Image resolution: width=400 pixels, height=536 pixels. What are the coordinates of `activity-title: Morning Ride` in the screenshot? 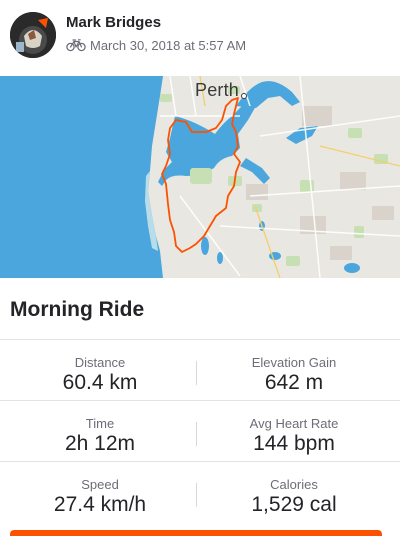 It's located at (77, 309).